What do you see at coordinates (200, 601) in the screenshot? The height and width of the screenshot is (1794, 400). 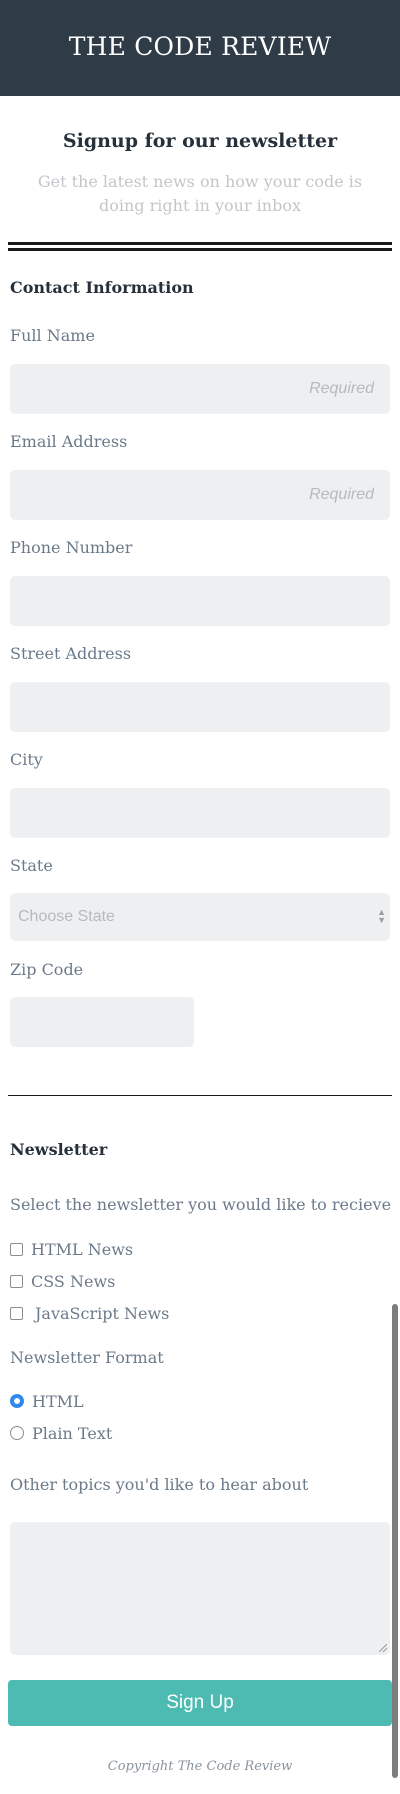 I see `phone-input` at bounding box center [200, 601].